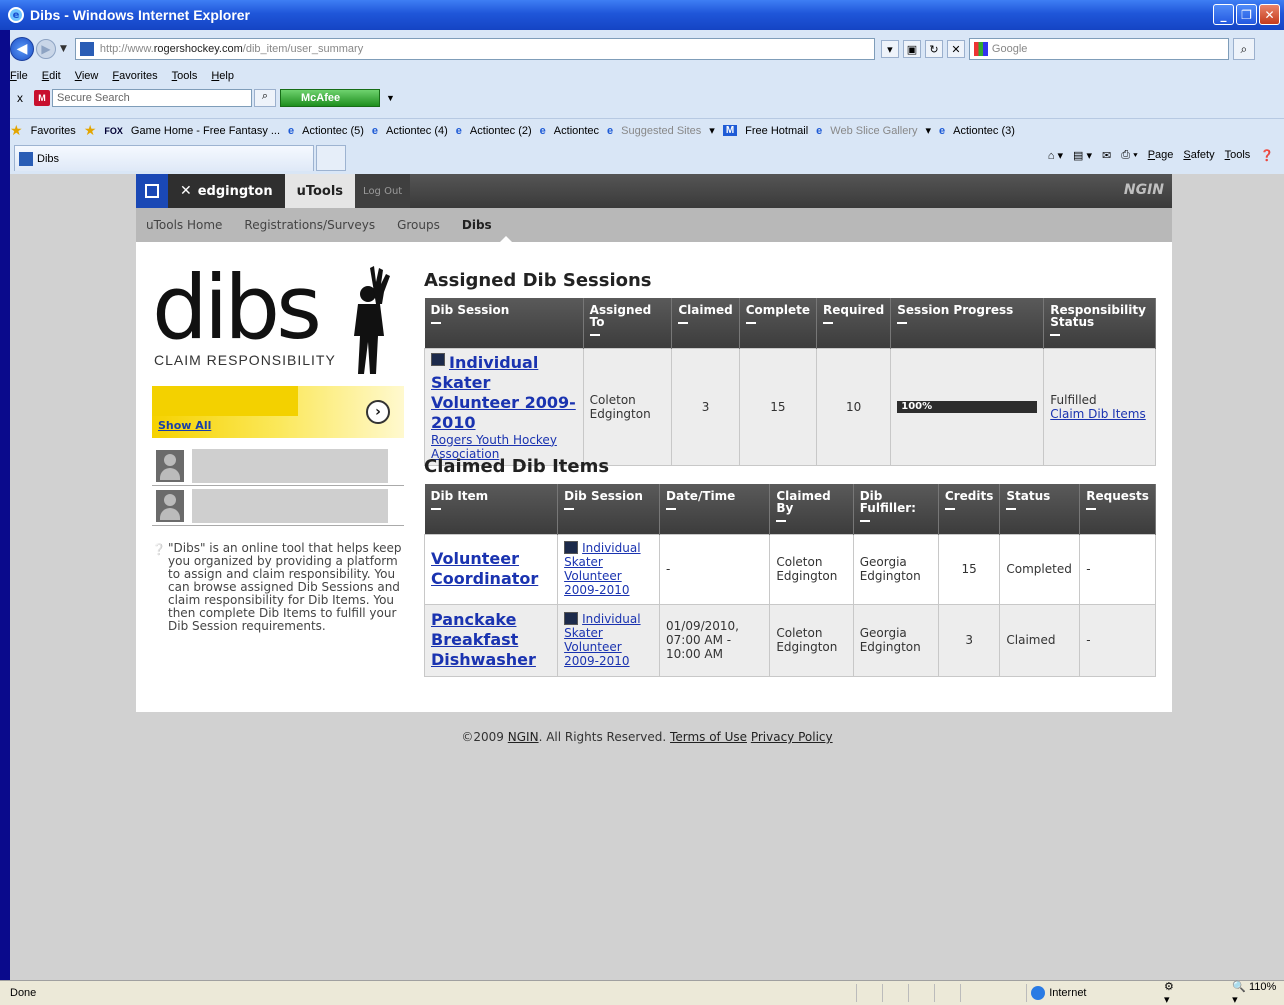 The height and width of the screenshot is (1005, 1284). What do you see at coordinates (5, 505) in the screenshot?
I see `window-border` at bounding box center [5, 505].